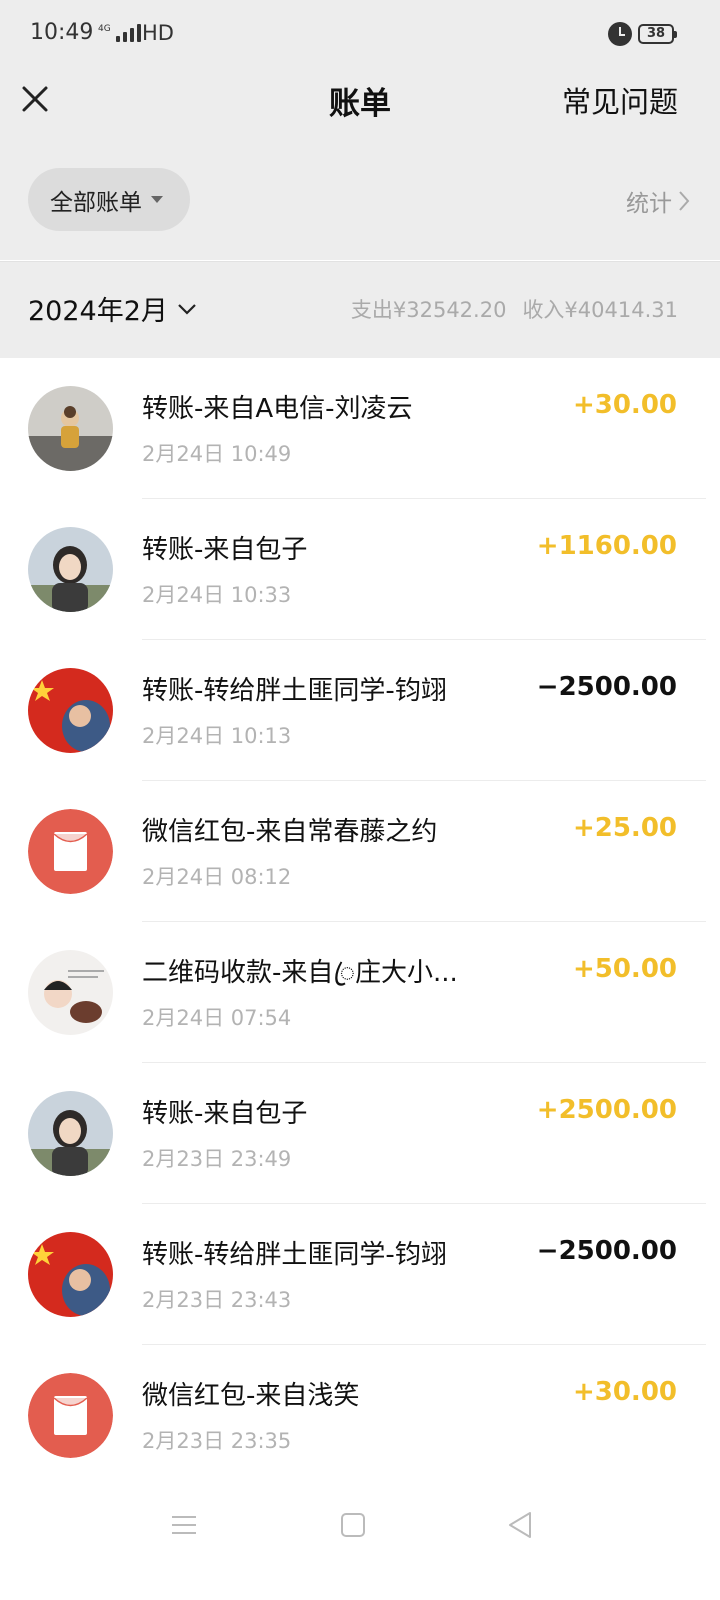  What do you see at coordinates (620, 34) in the screenshot?
I see `alarm-icon` at bounding box center [620, 34].